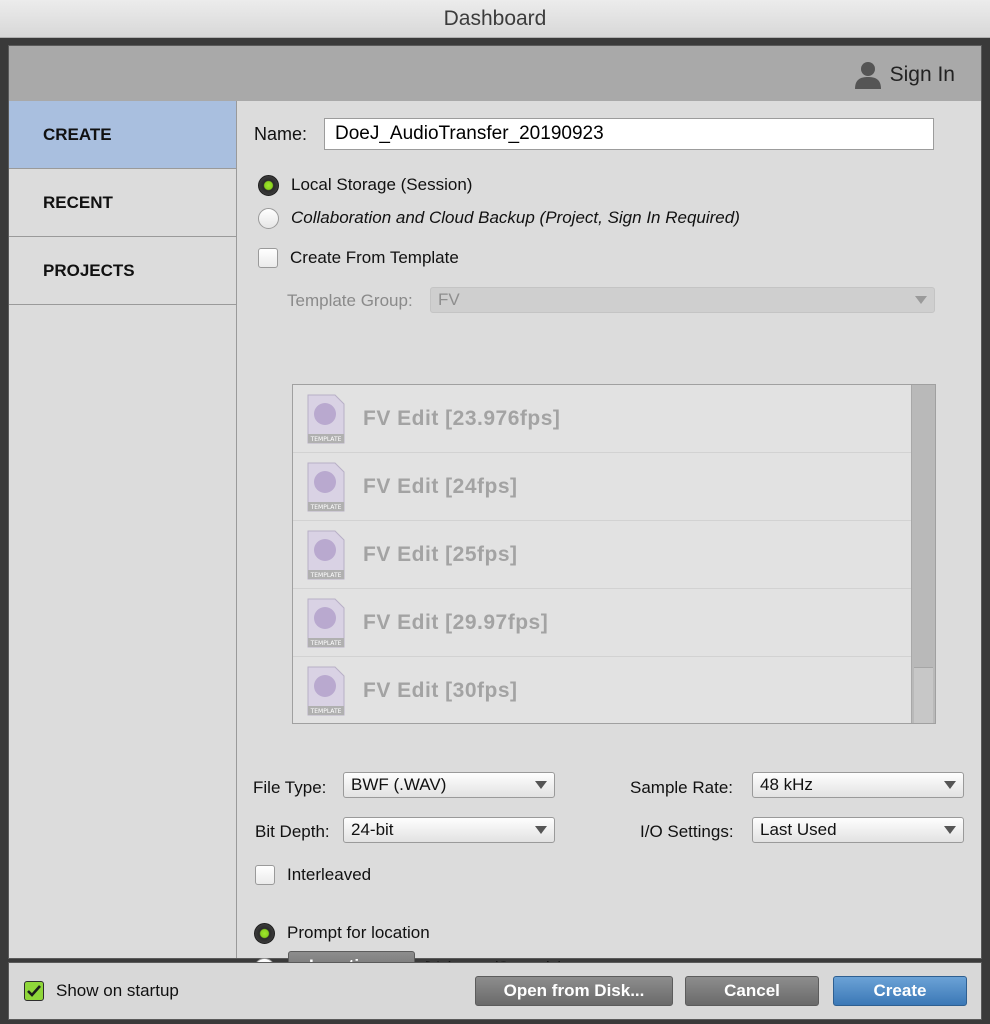  What do you see at coordinates (456, 622) in the screenshot?
I see `template-name: FV Edit [29.97fps]` at bounding box center [456, 622].